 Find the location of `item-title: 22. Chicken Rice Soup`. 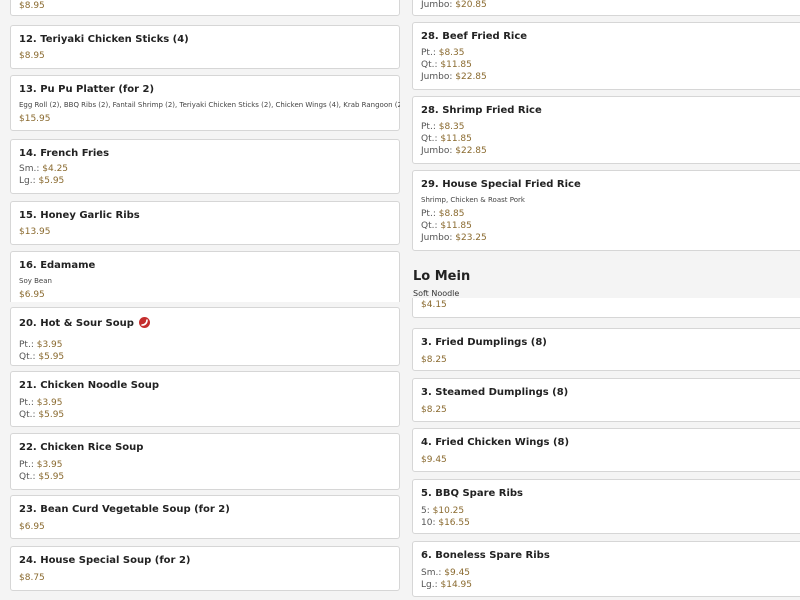

item-title: 22. Chicken Rice Soup is located at coordinates (81, 447).